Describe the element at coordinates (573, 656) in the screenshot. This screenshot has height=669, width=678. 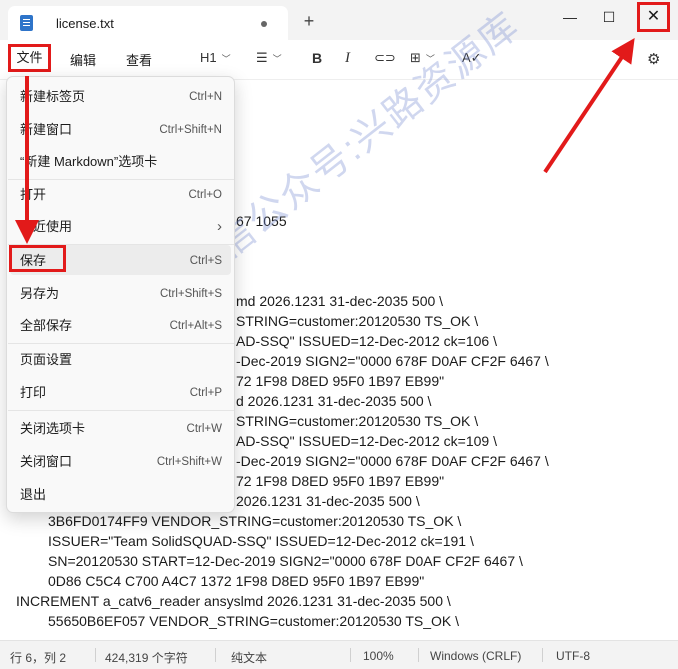
I see `encoding: UTF-8` at that location.